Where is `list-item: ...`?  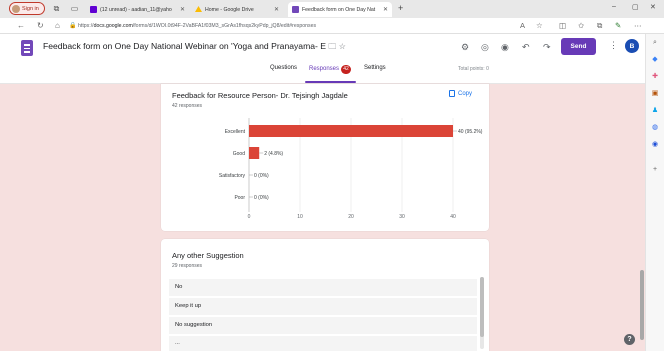
list-item: ... is located at coordinates (323, 343).